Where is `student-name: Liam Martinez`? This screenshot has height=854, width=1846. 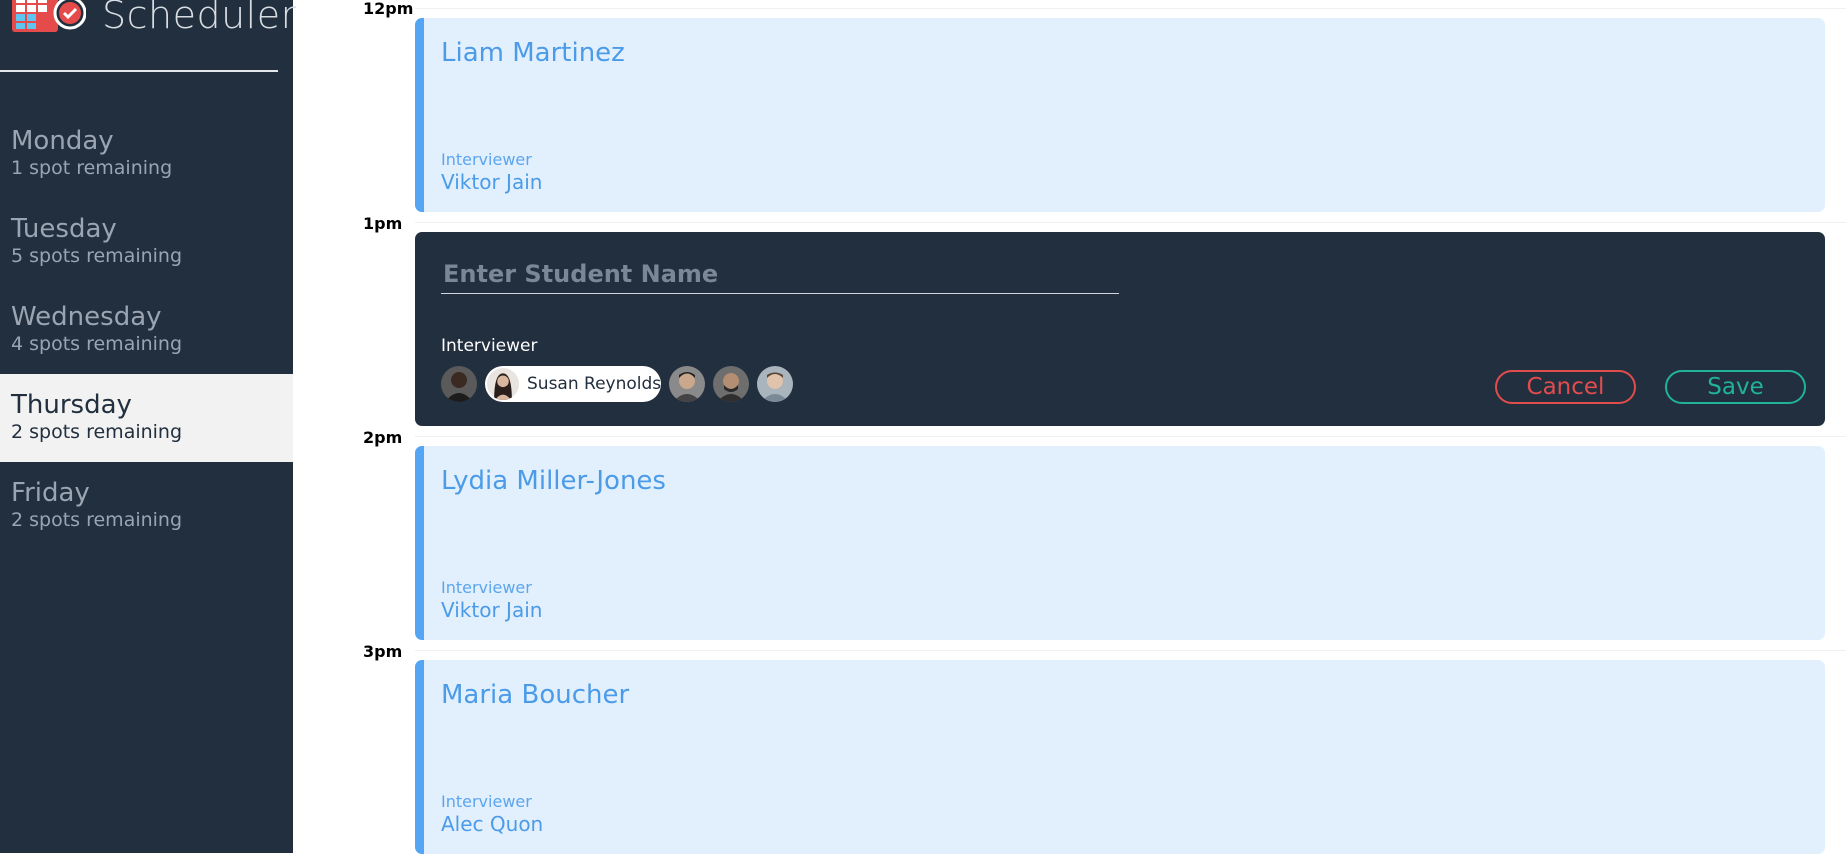 student-name: Liam Martinez is located at coordinates (533, 53).